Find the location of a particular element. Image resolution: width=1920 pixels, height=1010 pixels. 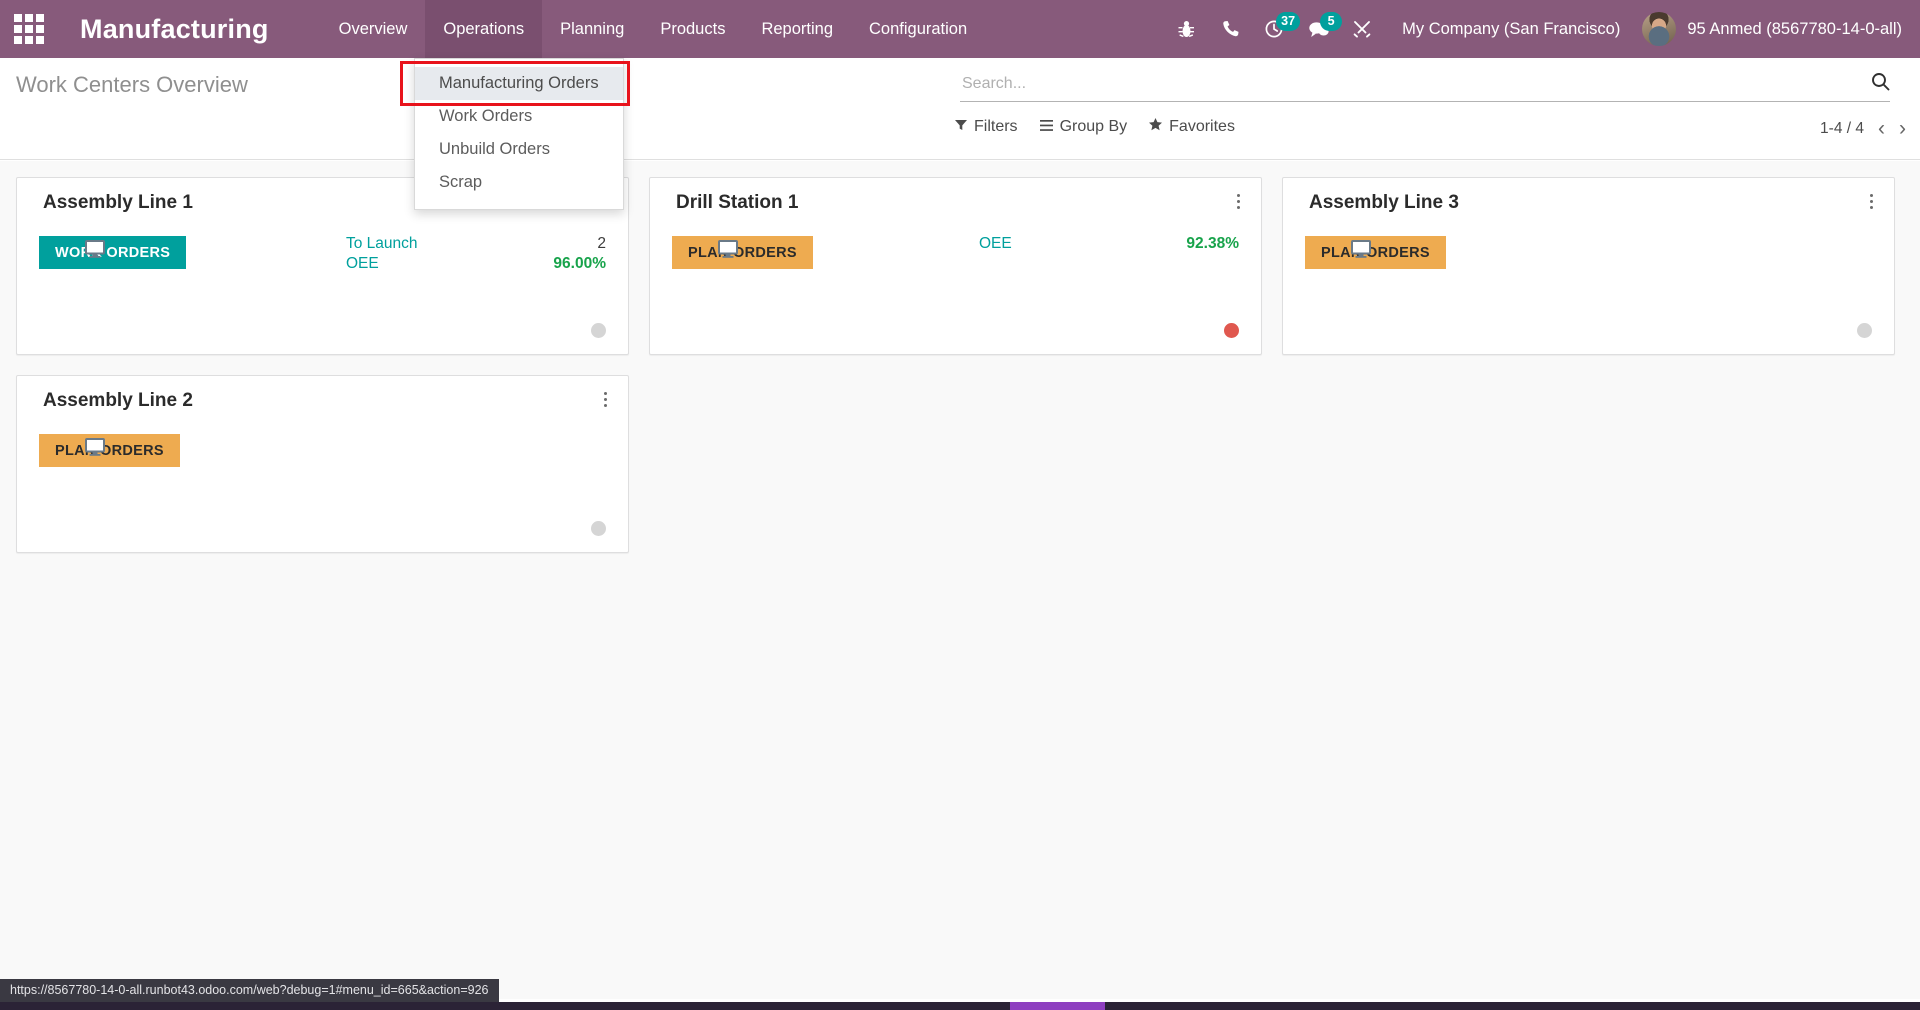

group-by-label: Group By is located at coordinates (1093, 126).